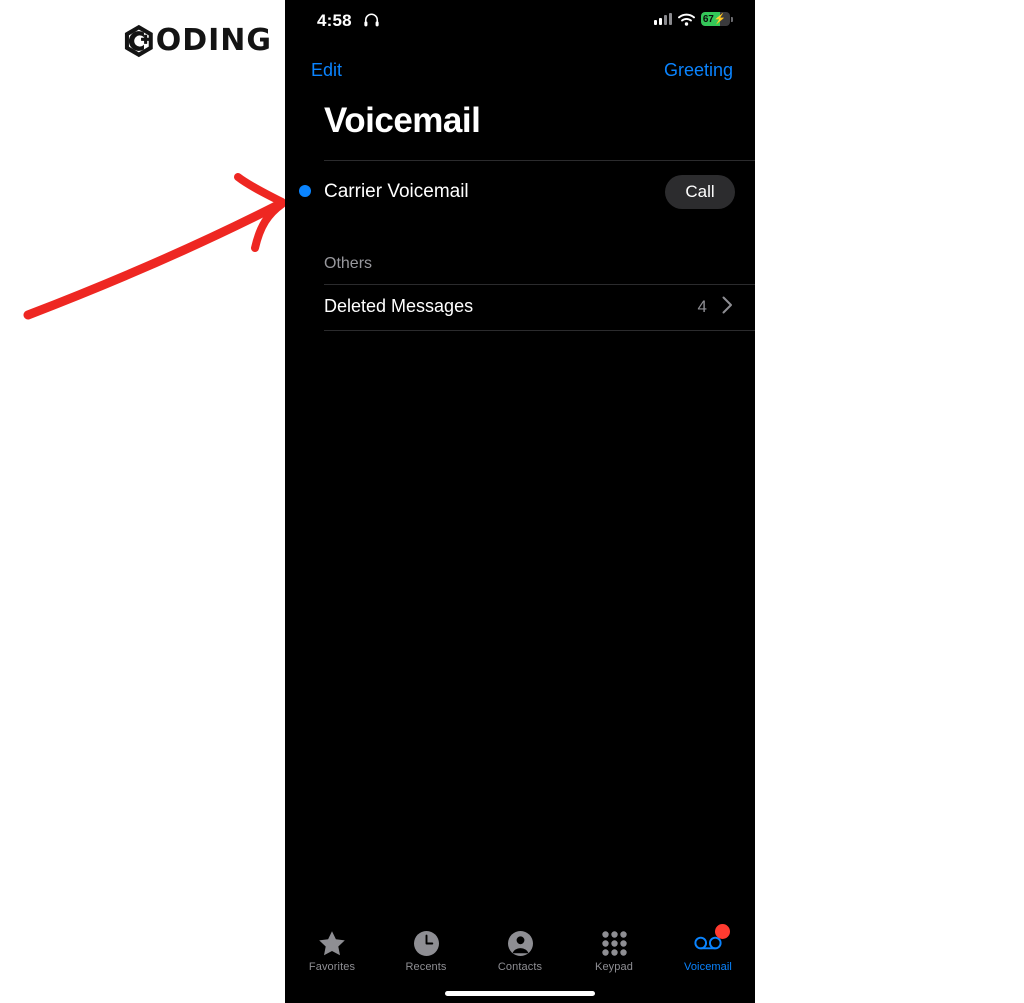  Describe the element at coordinates (614, 943) in the screenshot. I see `keypad-grid-icon` at that location.